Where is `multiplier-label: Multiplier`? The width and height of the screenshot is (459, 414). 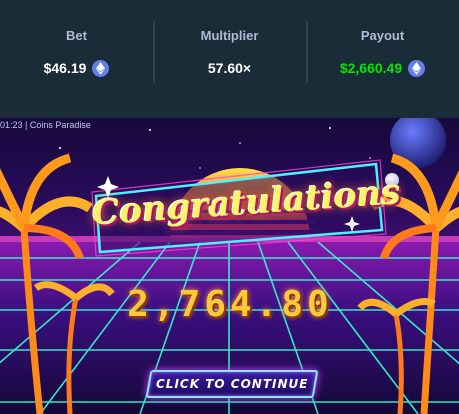 multiplier-label: Multiplier is located at coordinates (229, 35).